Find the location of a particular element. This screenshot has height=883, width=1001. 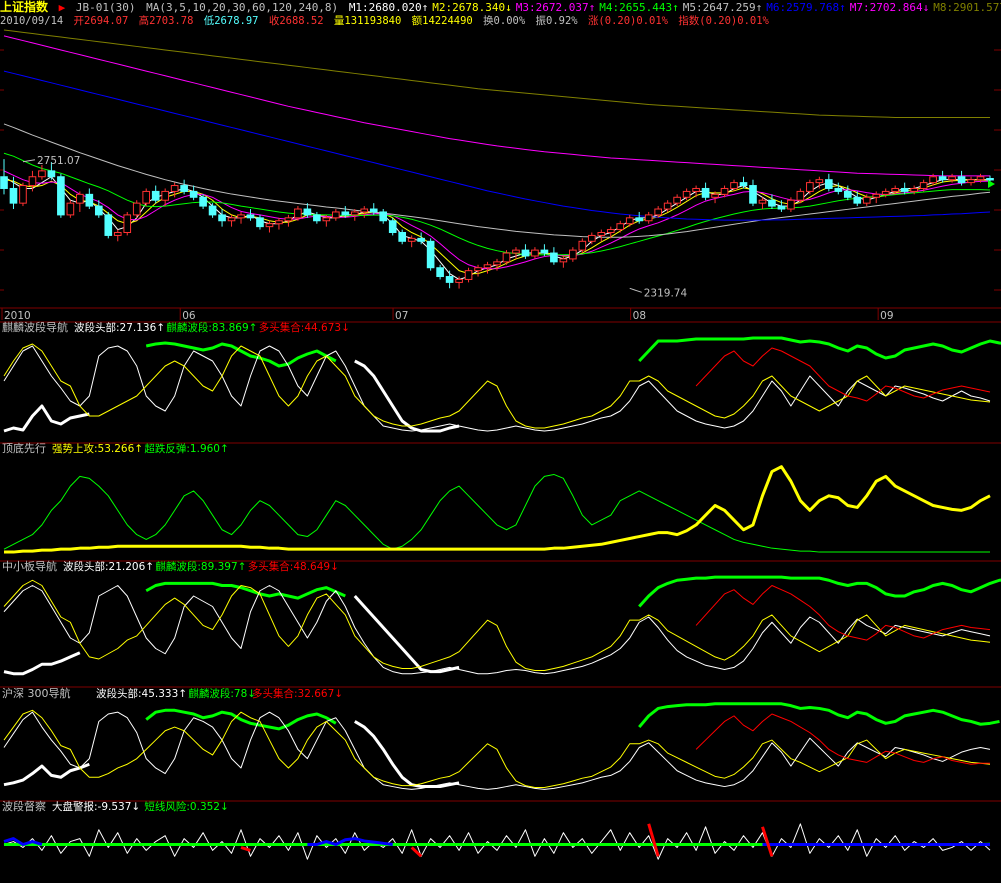

panel-legend-item: 多头集合:32.667↓ is located at coordinates (297, 693).